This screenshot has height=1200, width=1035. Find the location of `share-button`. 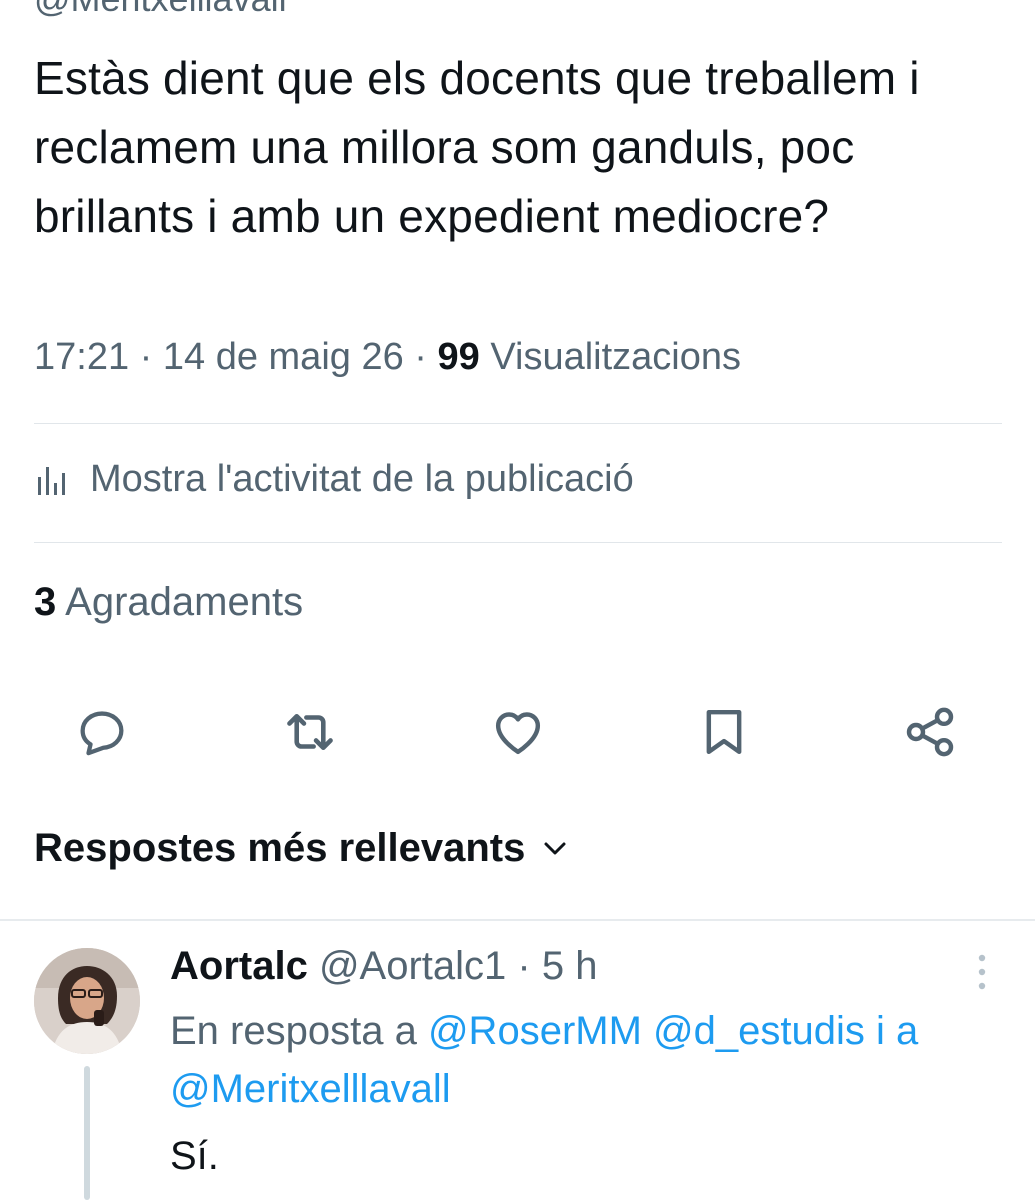

share-button is located at coordinates (930, 732).